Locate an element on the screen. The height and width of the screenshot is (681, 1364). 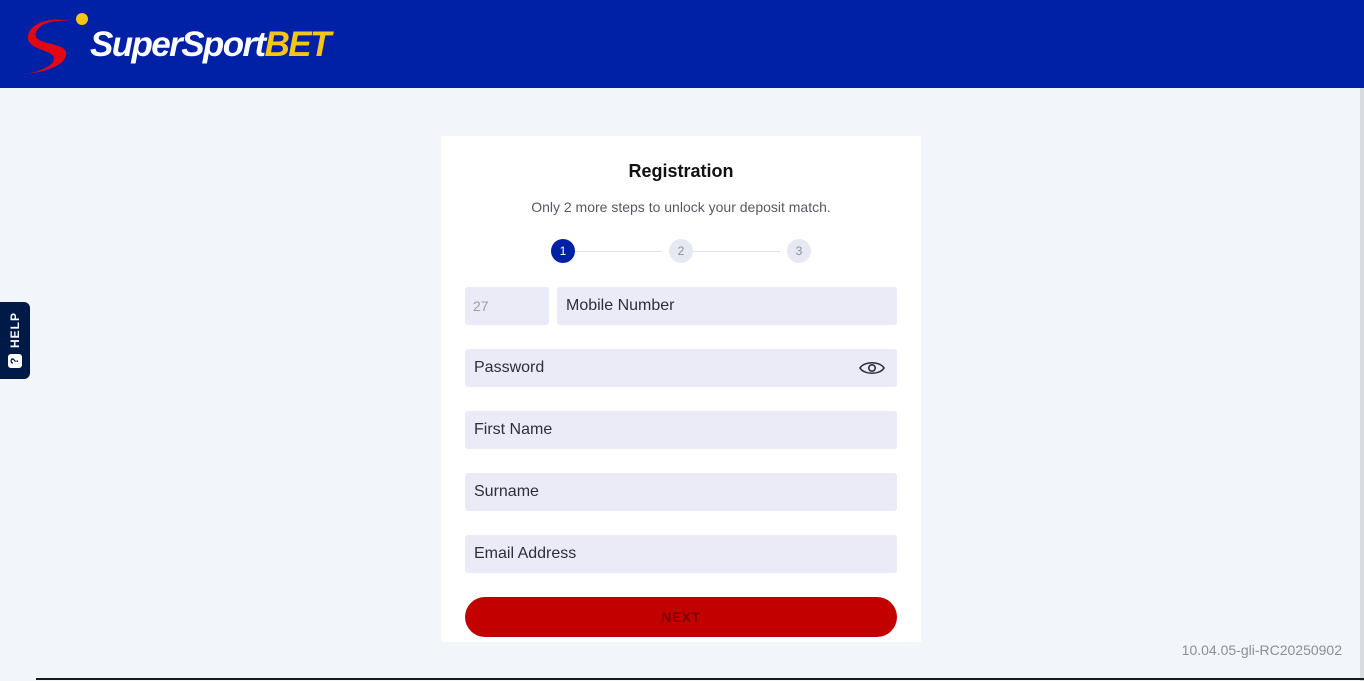
country-code-field: 27 is located at coordinates (507, 306).